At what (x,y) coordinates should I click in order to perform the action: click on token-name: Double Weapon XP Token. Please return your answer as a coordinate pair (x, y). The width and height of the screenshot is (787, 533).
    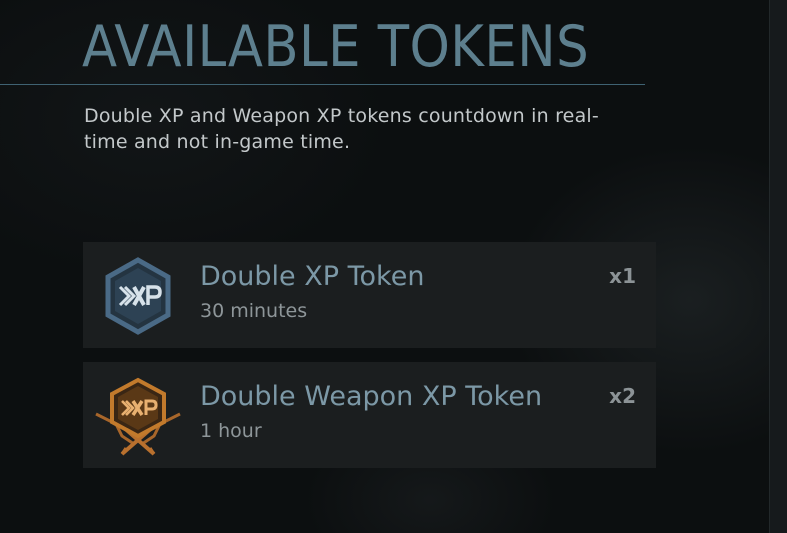
    Looking at the image, I should click on (371, 396).